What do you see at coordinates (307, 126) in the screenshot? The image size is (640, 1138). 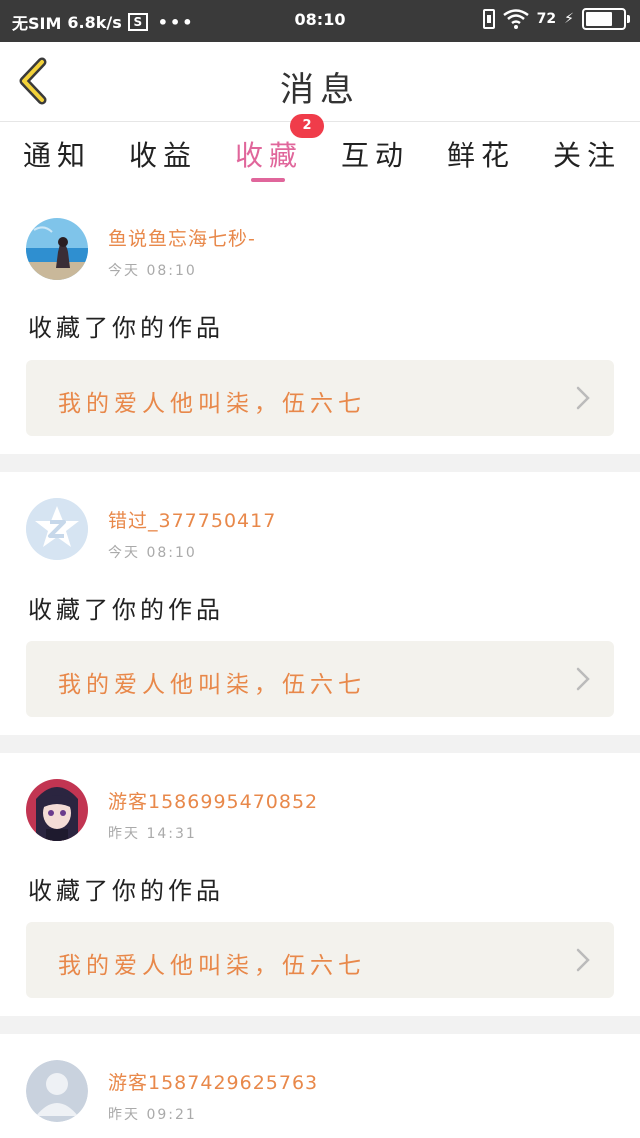 I see `favorites-count-badge: 2` at bounding box center [307, 126].